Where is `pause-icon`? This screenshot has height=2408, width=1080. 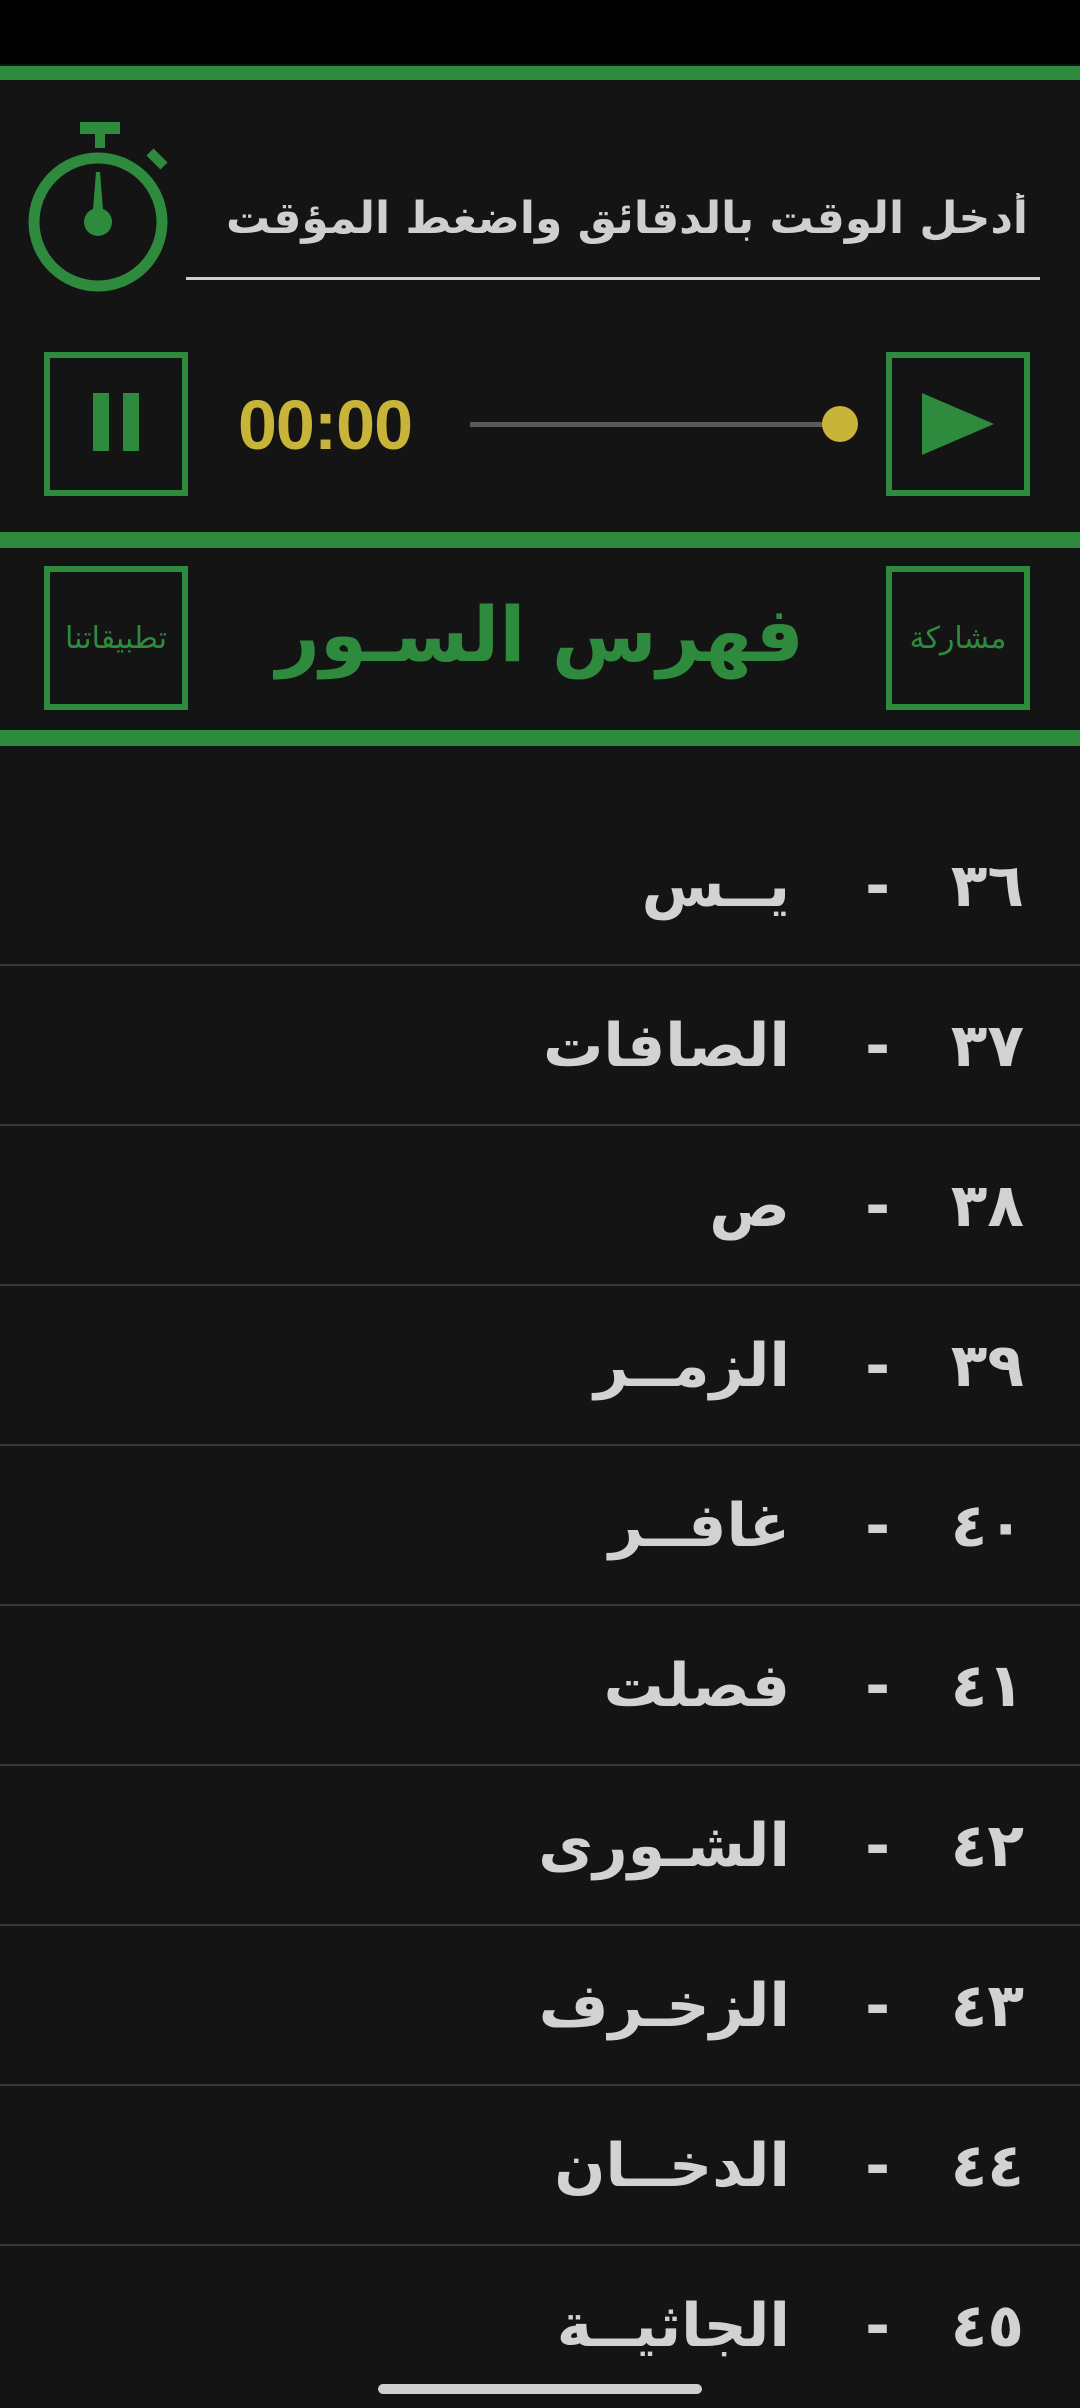 pause-icon is located at coordinates (116, 424).